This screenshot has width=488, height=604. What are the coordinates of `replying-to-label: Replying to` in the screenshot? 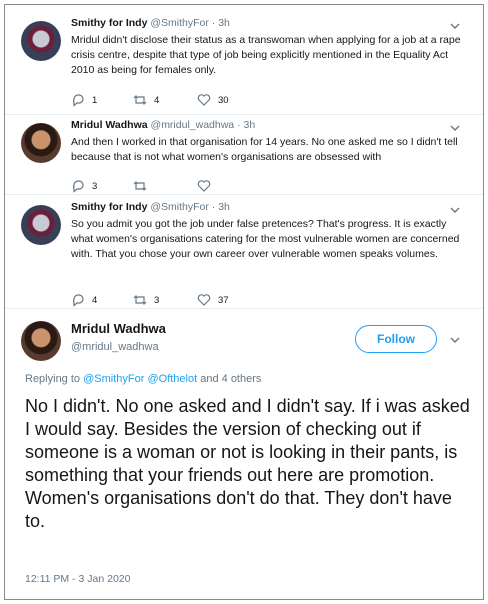 It's located at (53, 379).